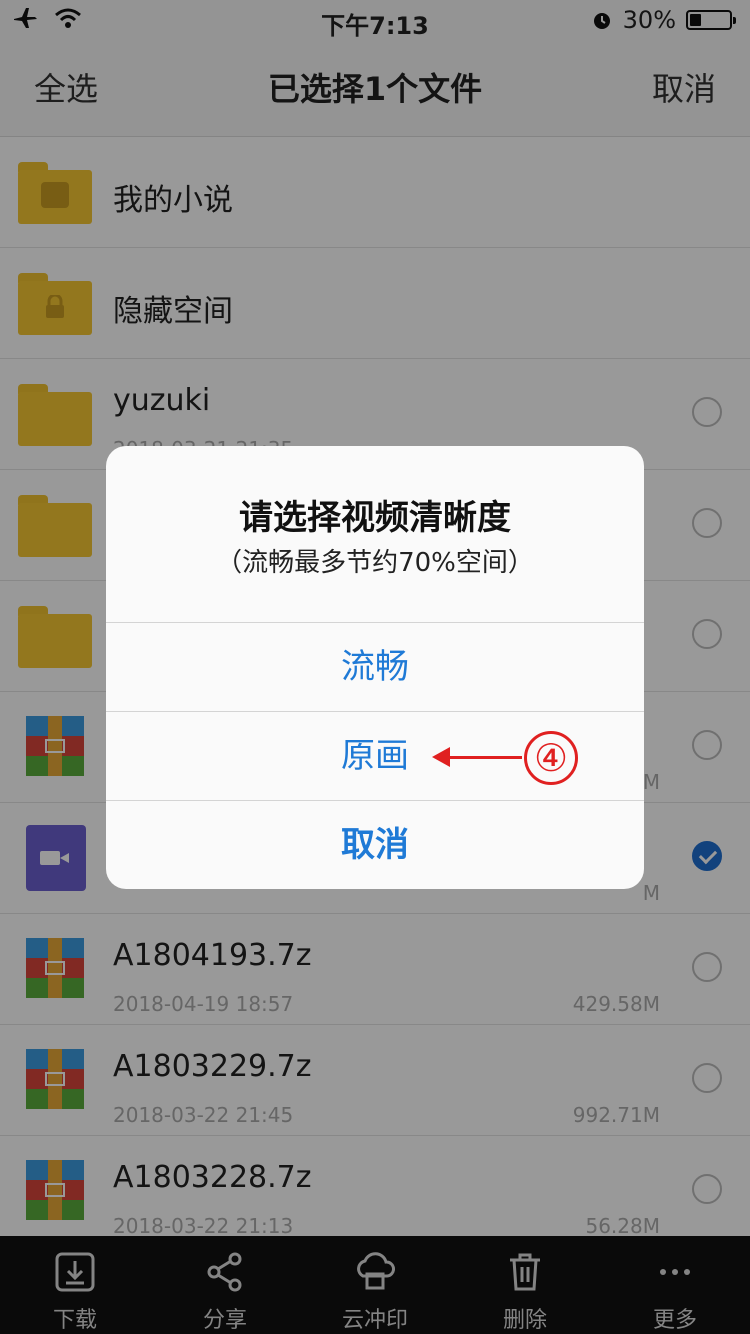  I want to click on smooth-quality-button: 流畅, so click(375, 666).